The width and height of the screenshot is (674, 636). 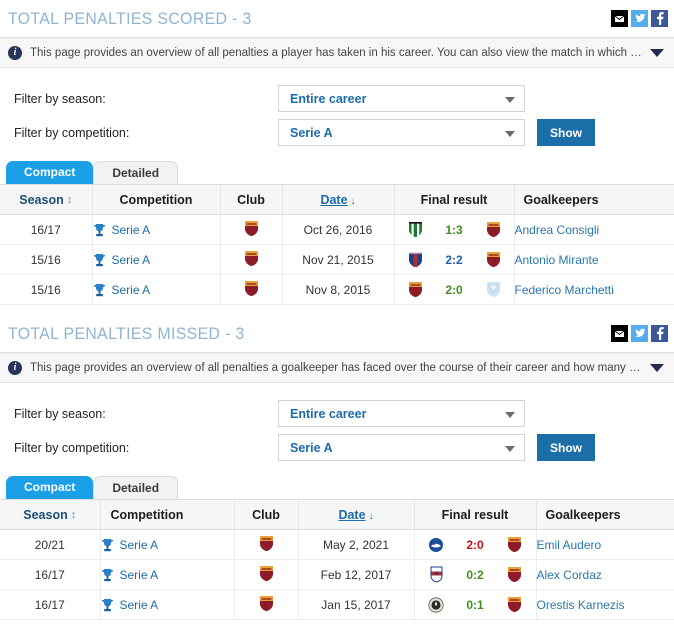 I want to click on col-header-club: Club, so click(x=266, y=514).